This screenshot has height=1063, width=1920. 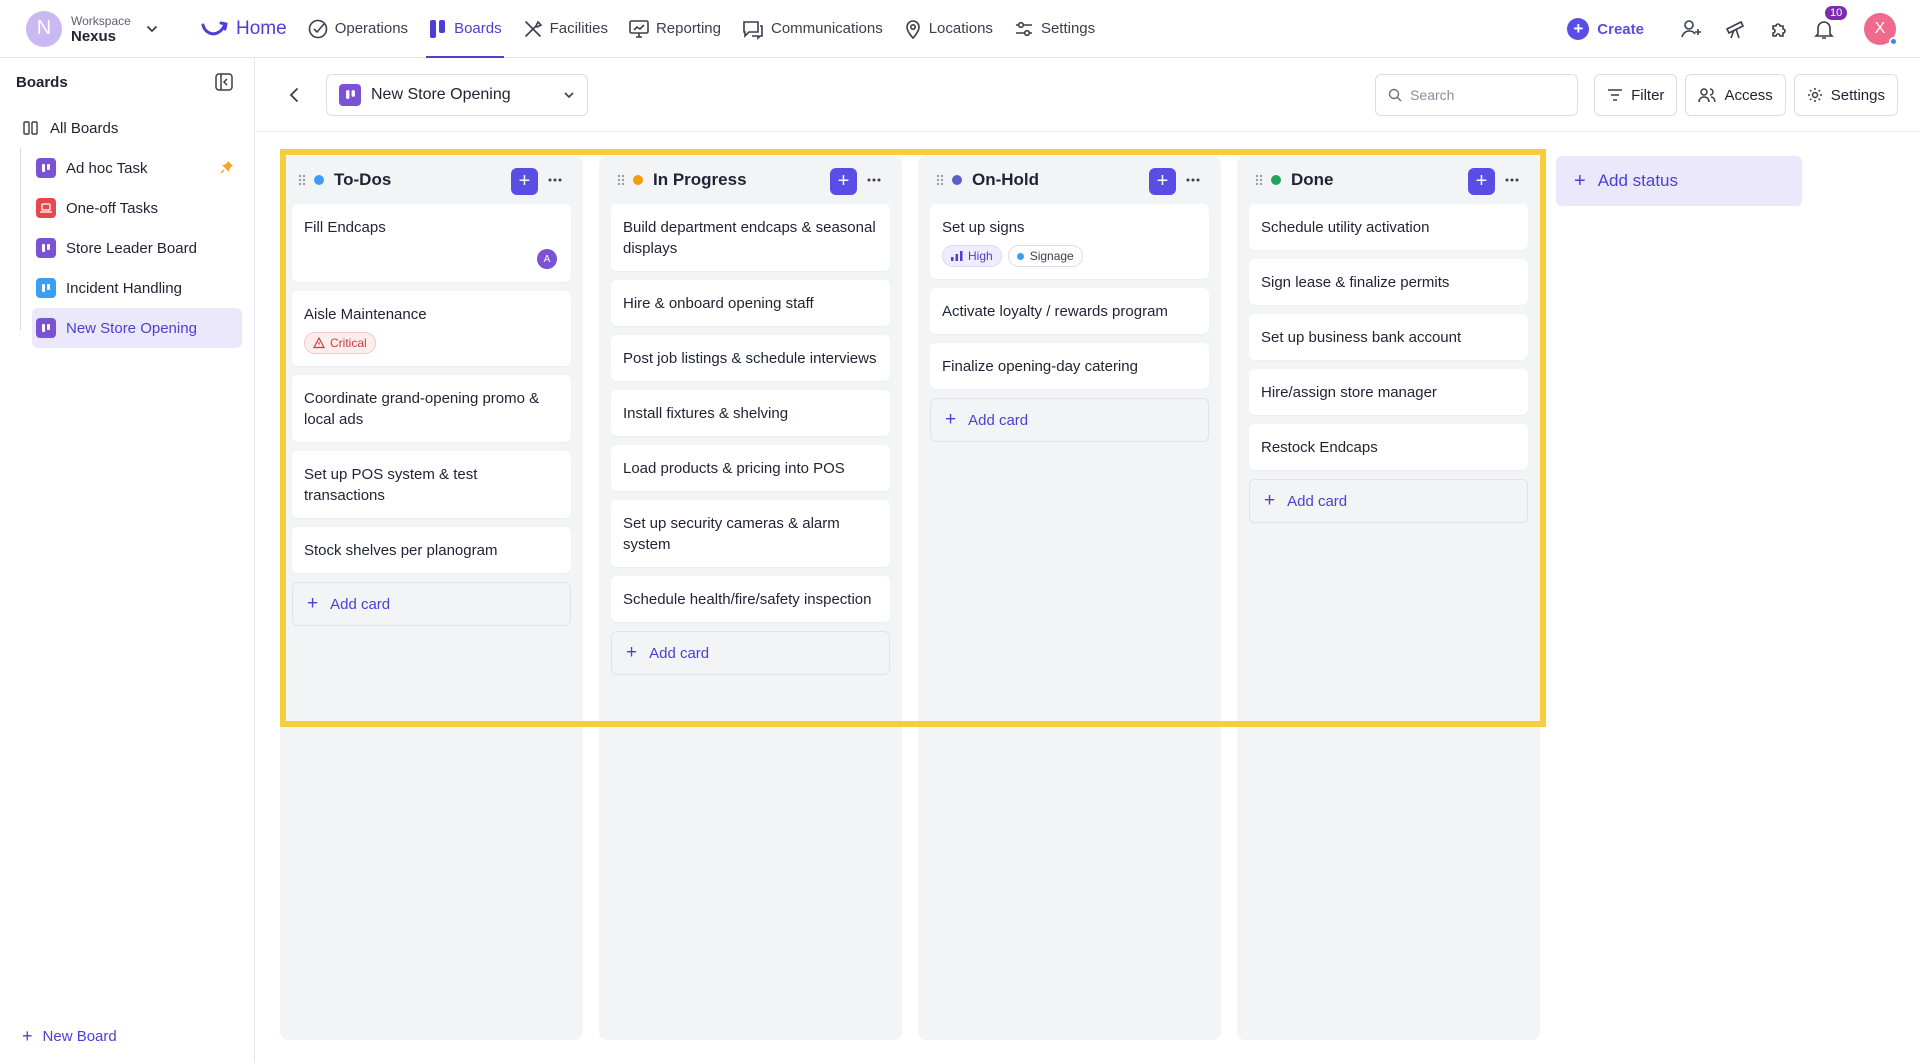 What do you see at coordinates (1829, 24) in the screenshot?
I see `notifications-button: 10` at bounding box center [1829, 24].